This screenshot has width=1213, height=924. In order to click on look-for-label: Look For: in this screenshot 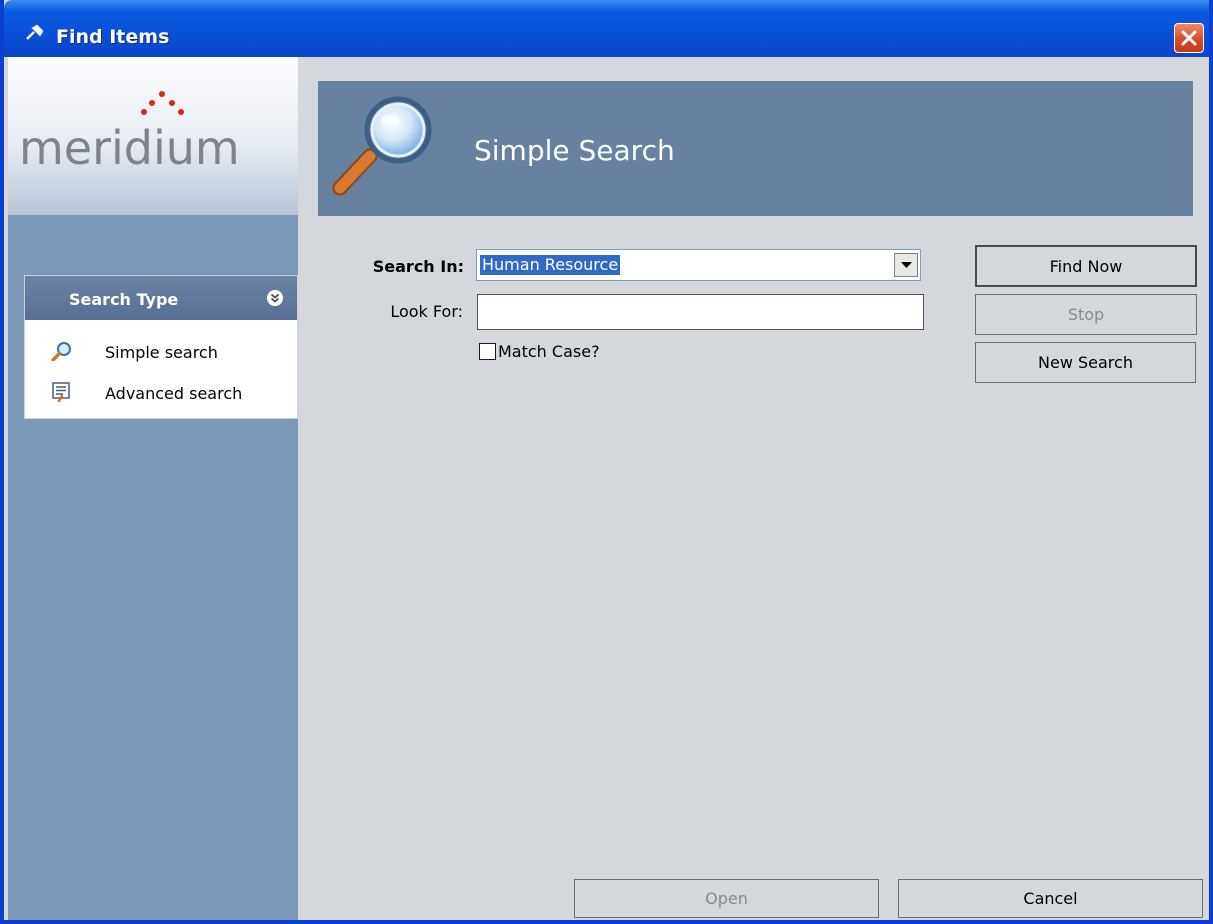, I will do `click(426, 311)`.